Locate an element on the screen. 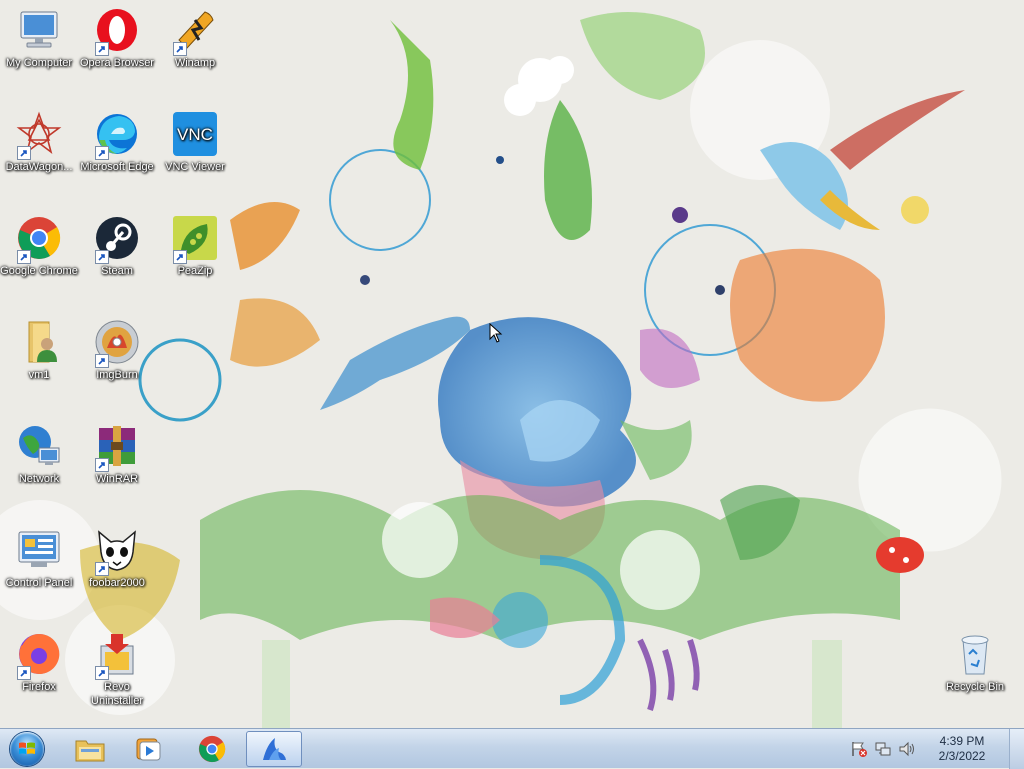  desktop-icon-steam: Steam is located at coordinates (117, 246).